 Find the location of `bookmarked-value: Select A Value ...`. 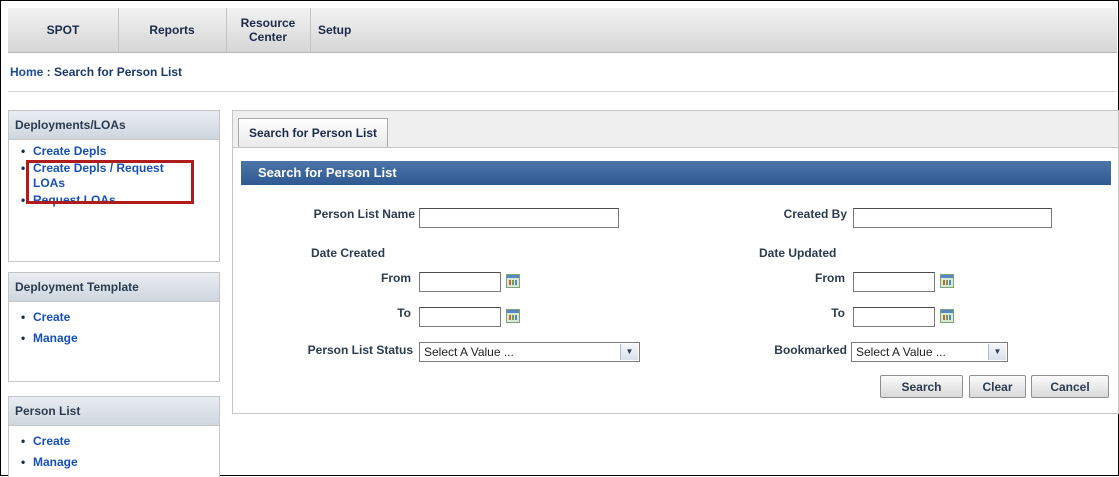

bookmarked-value: Select A Value ... is located at coordinates (901, 352).